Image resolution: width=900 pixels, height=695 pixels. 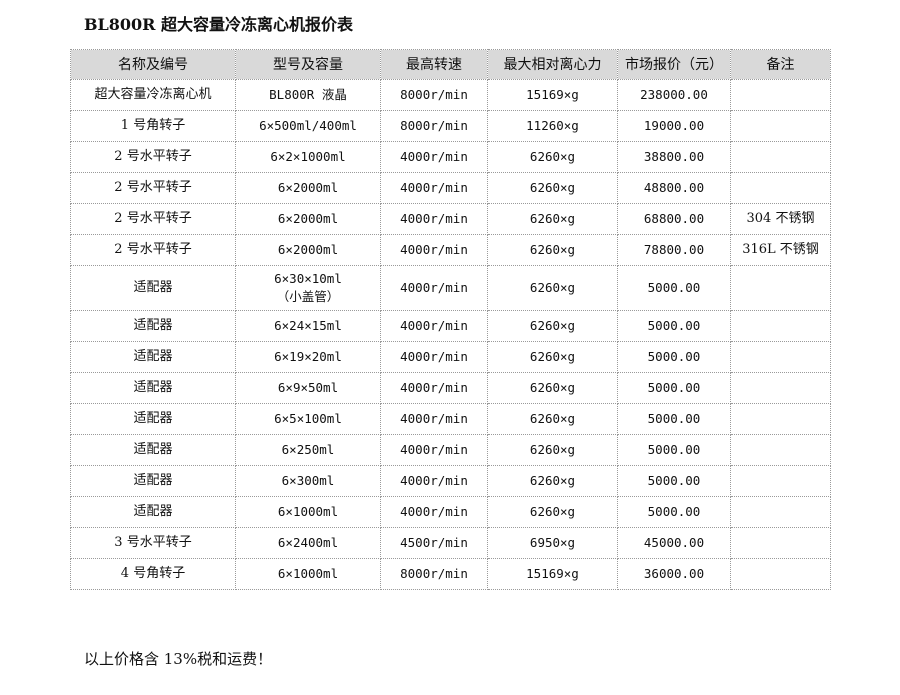 What do you see at coordinates (674, 64) in the screenshot?
I see `header-price: 市场报价（元）` at bounding box center [674, 64].